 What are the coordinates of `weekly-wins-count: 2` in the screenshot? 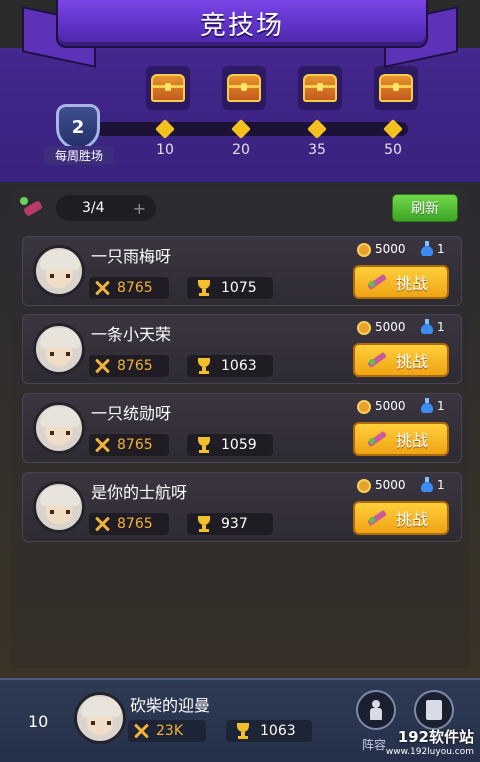 It's located at (78, 127).